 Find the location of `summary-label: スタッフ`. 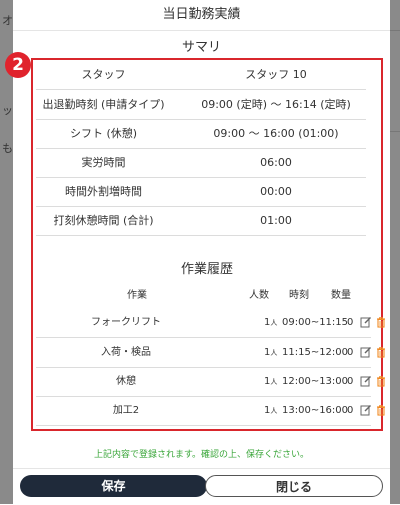

summary-label: スタッフ is located at coordinates (103, 74).